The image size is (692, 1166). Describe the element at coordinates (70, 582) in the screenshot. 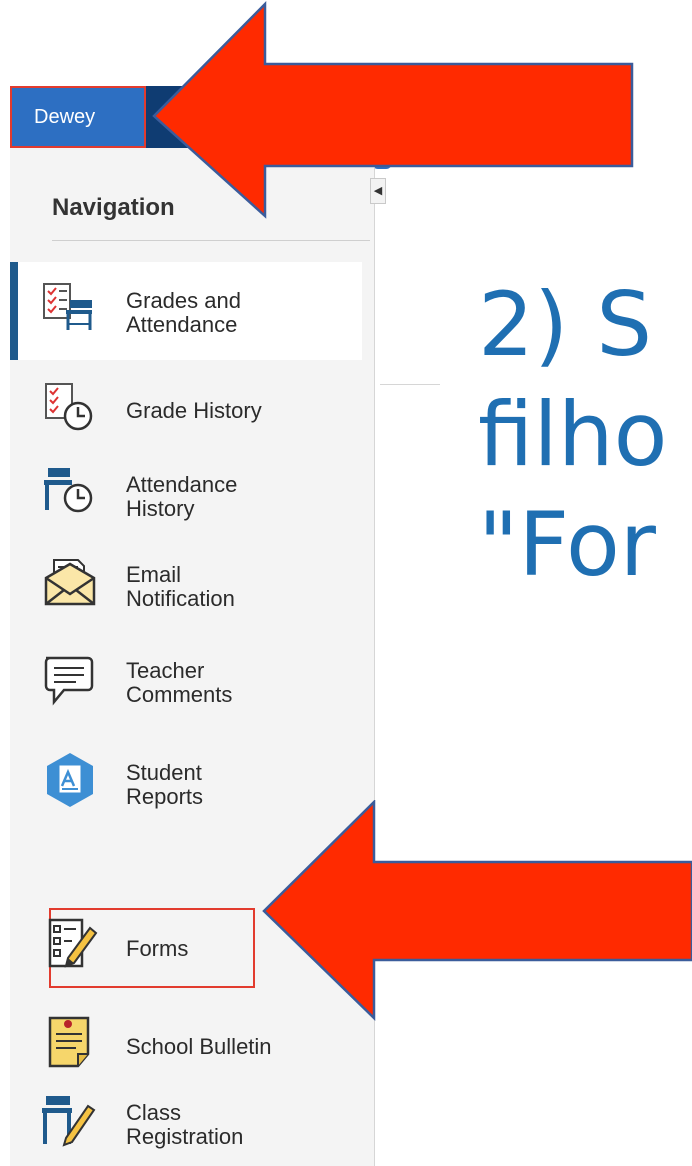

I see `email-notification-icon` at that location.